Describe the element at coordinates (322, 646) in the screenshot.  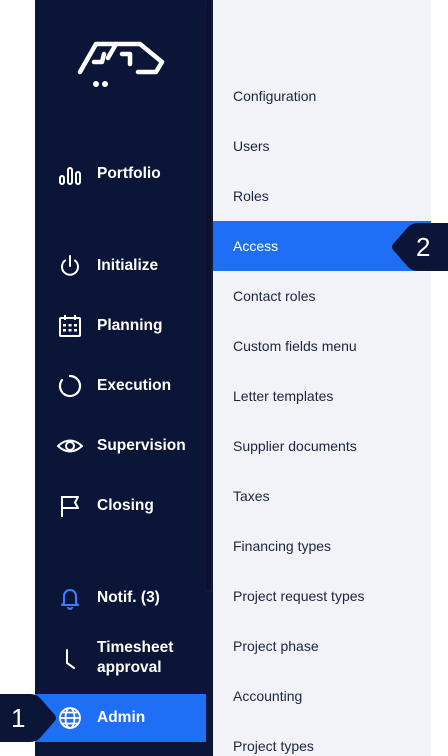
I see `submenu-item-project-phase: Project phase` at that location.